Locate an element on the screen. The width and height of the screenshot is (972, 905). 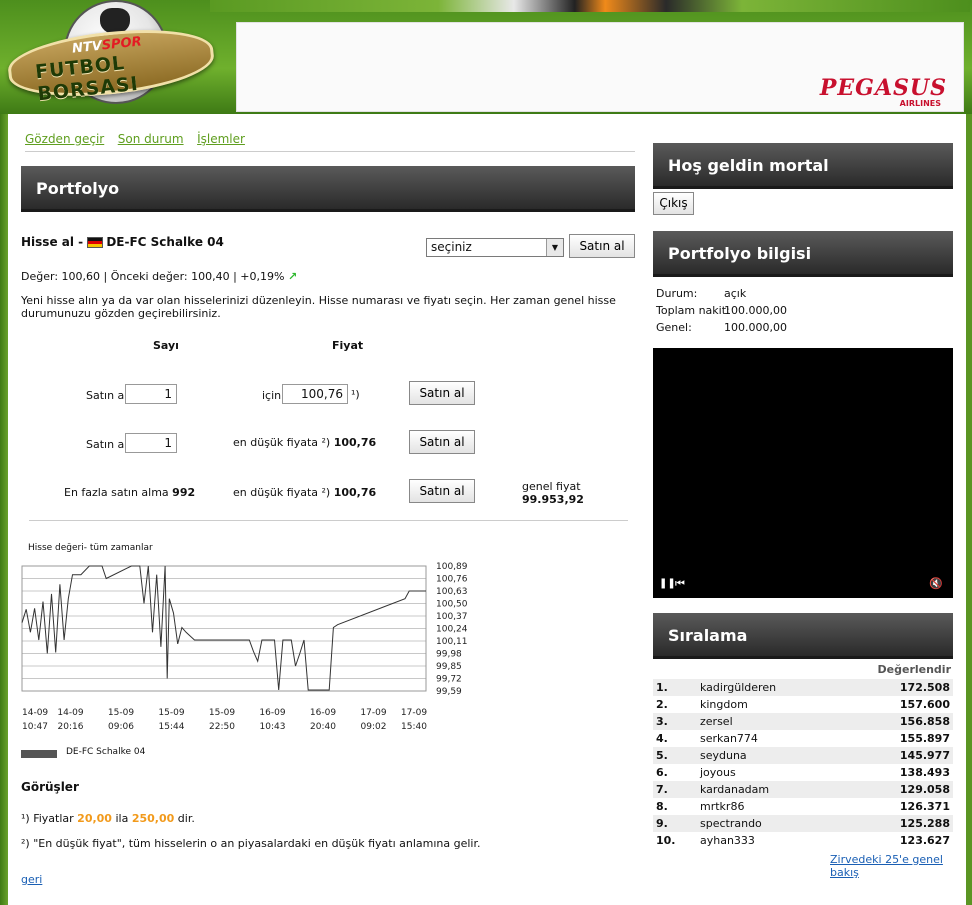
info-val-status: açık is located at coordinates (735, 293).